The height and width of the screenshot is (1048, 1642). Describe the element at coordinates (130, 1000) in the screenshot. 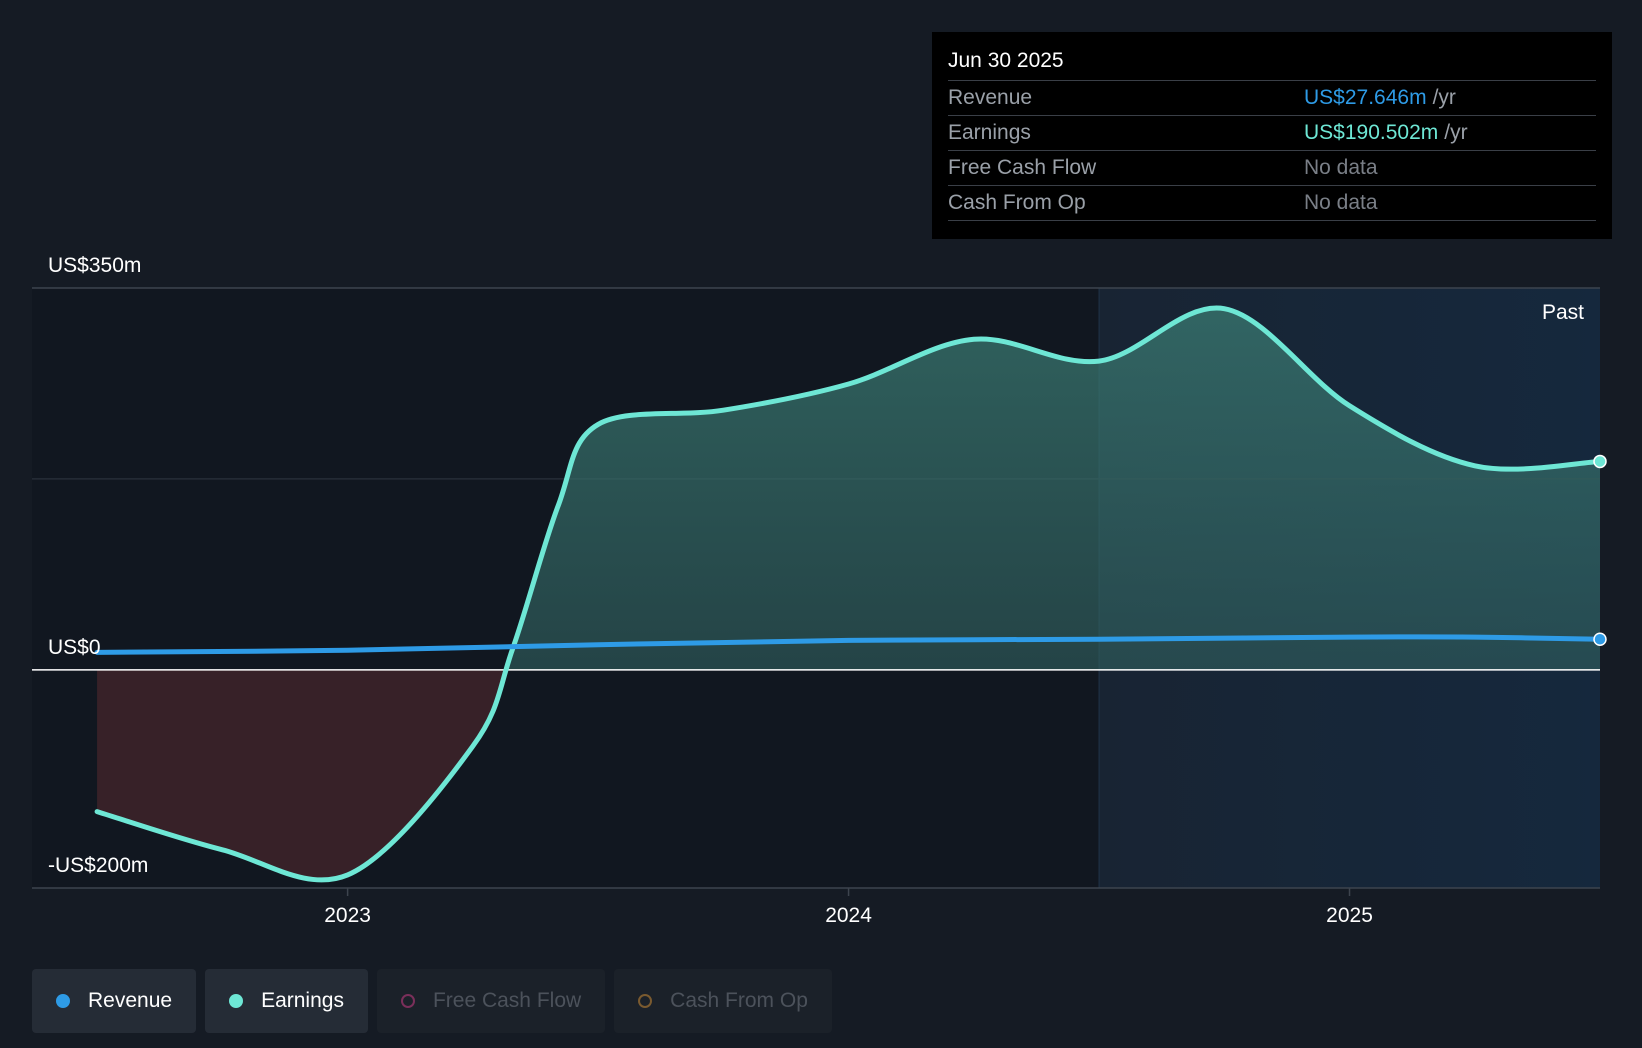

I see `legend-label: Revenue` at that location.